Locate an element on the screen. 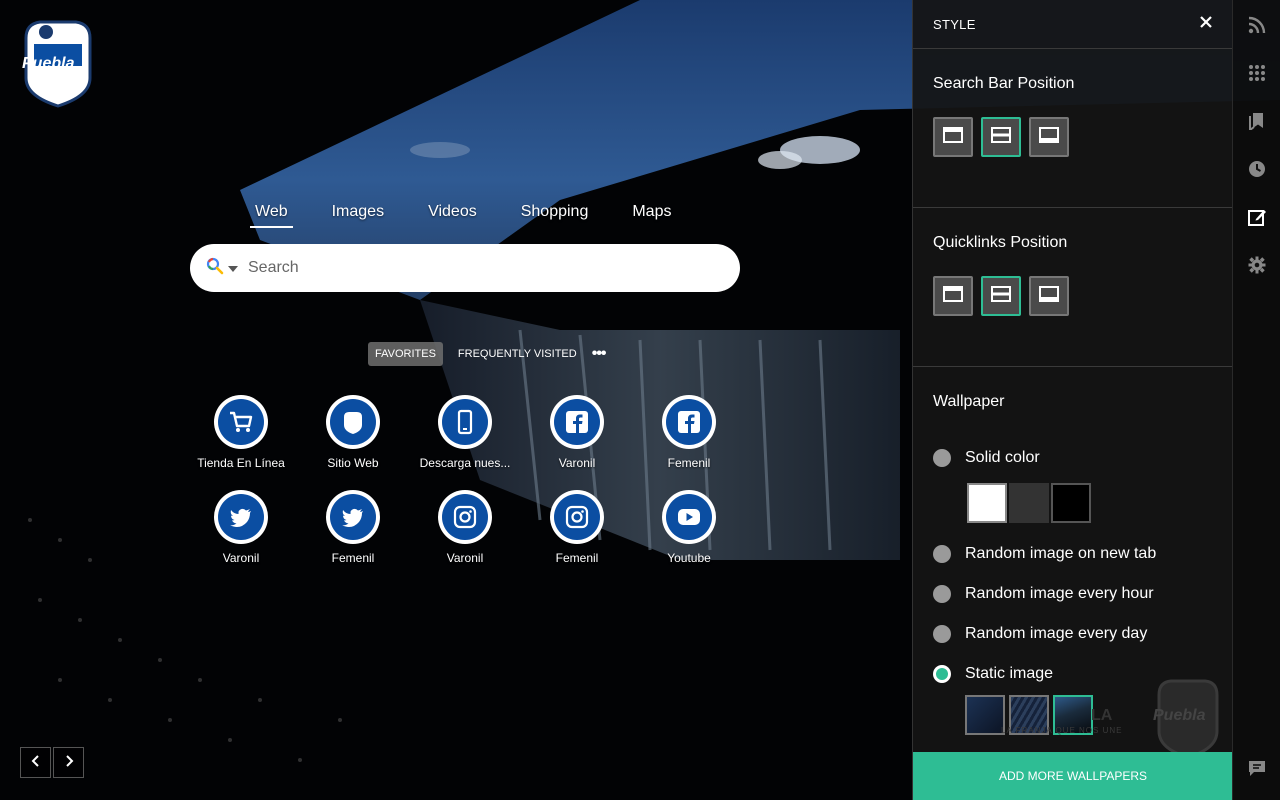 This screenshot has width=1280, height=800. apps-grid-icon is located at coordinates (1257, 73).